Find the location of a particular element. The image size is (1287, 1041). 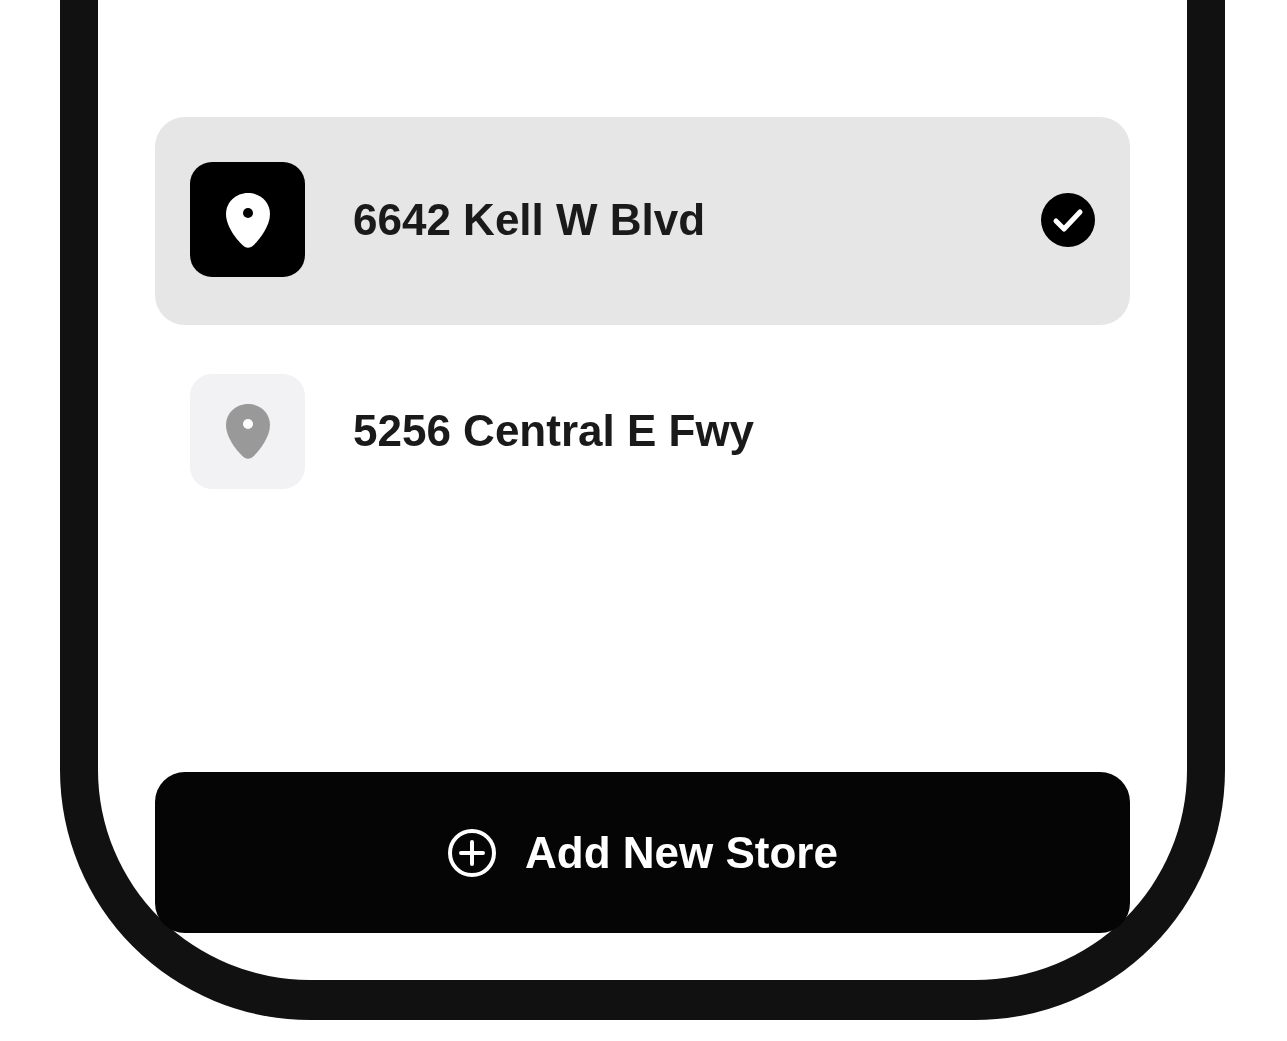

plus-circle-icon is located at coordinates (472, 852).